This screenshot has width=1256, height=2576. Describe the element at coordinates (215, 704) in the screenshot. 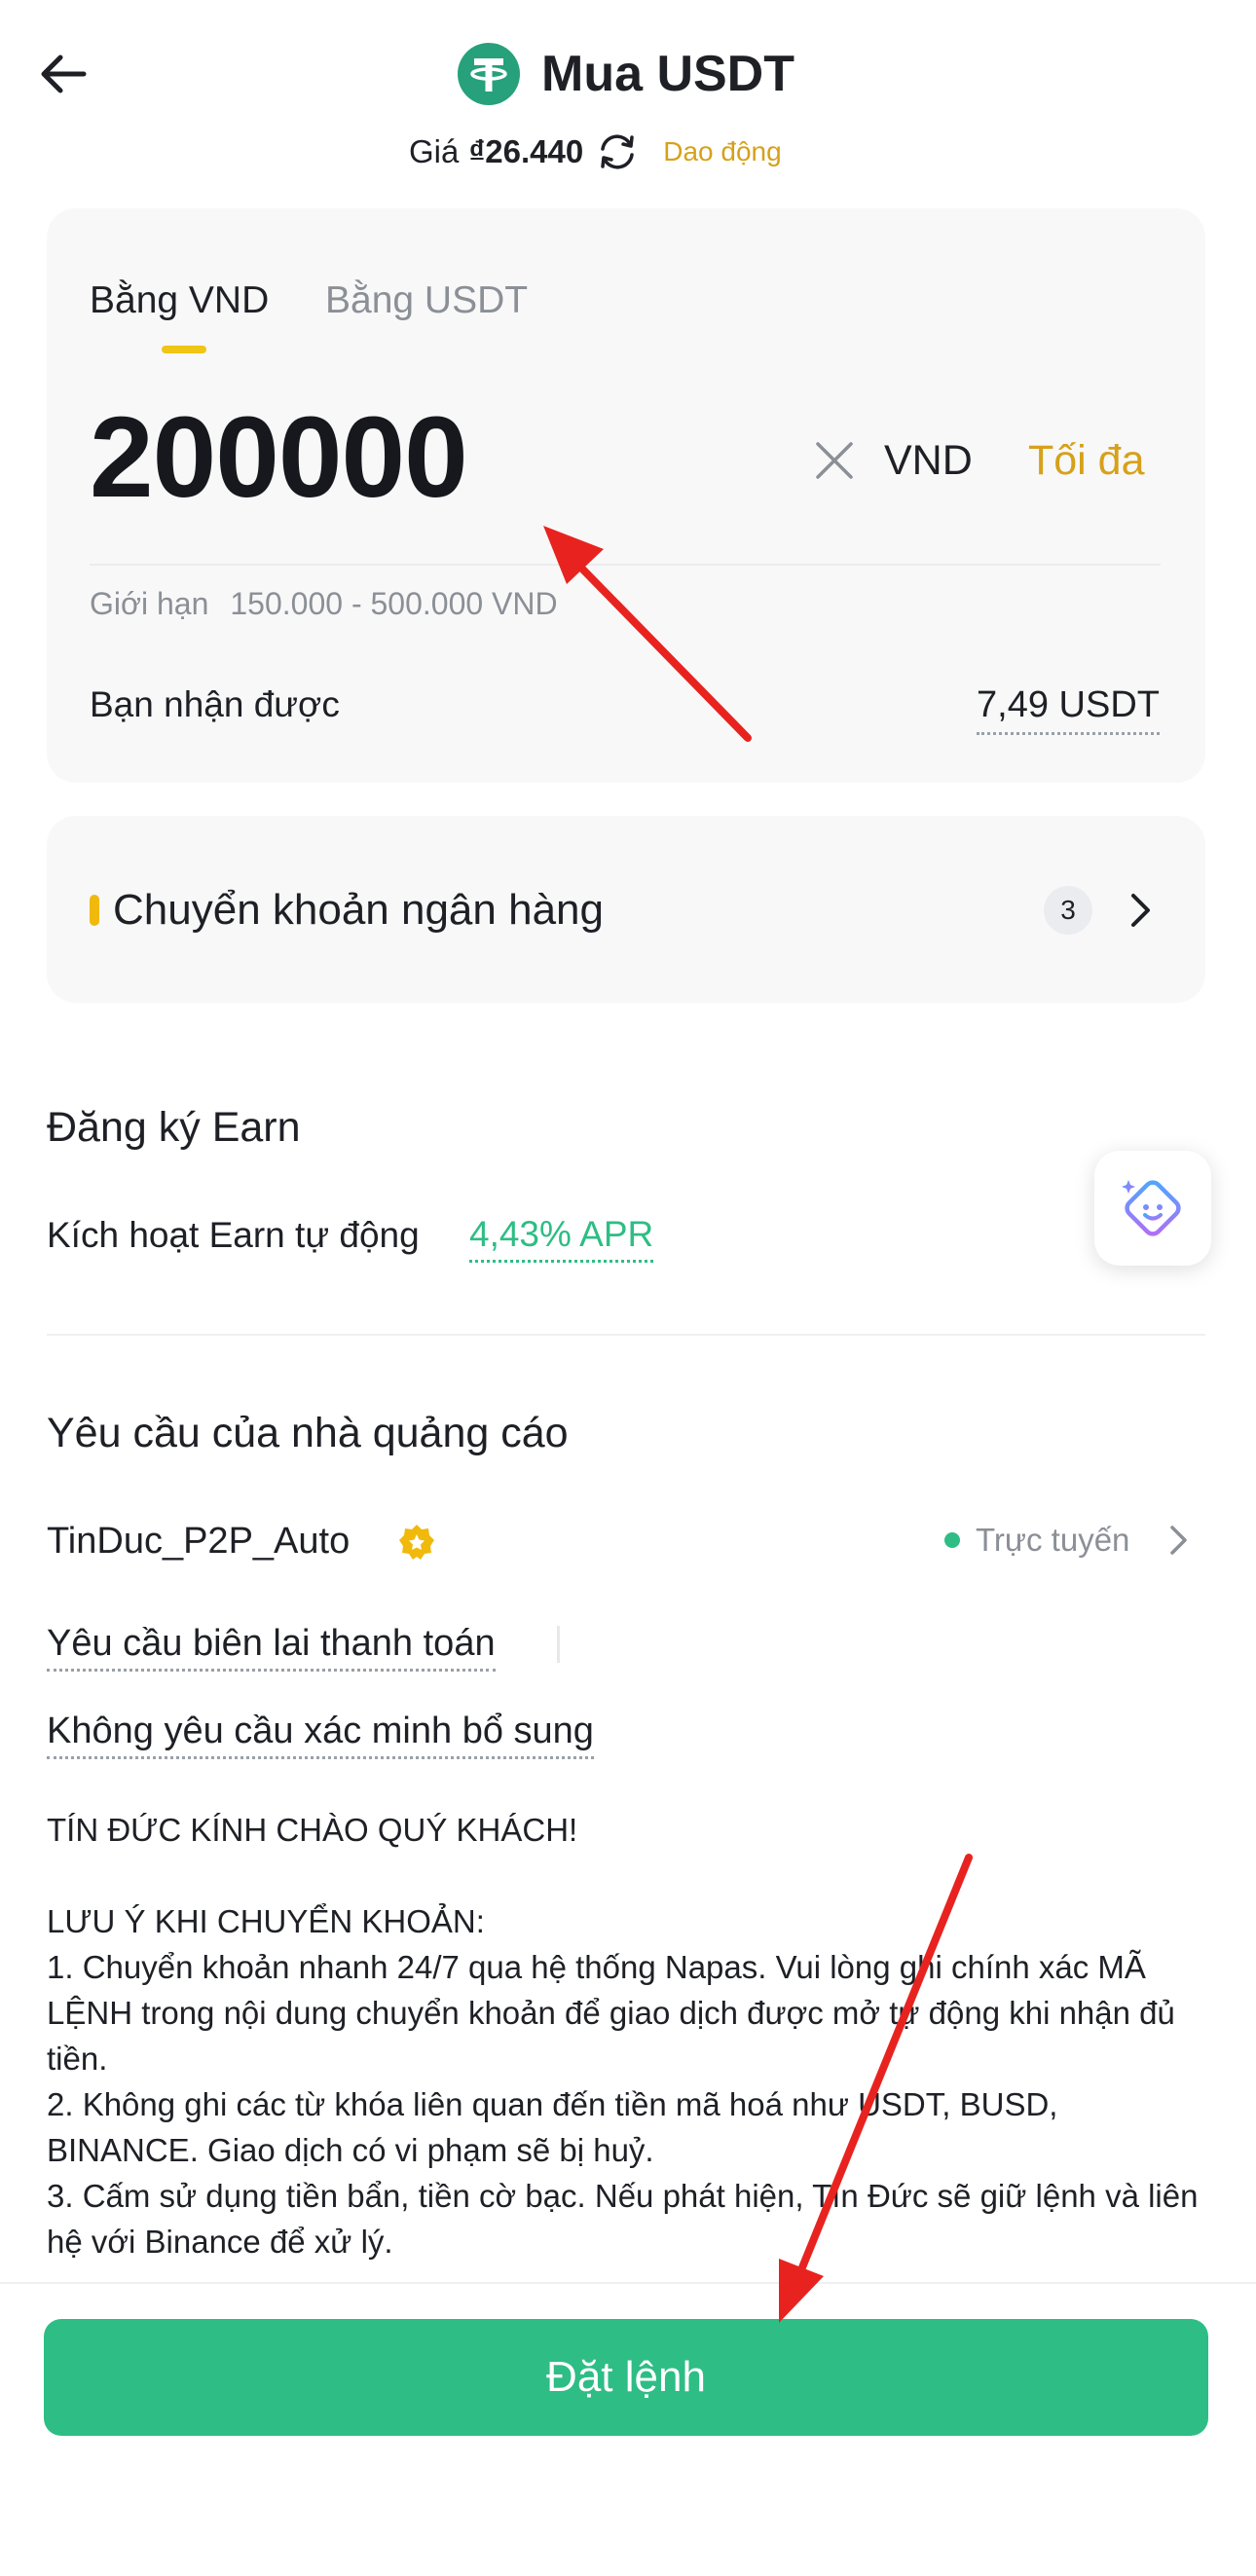

I see `receive-label: Bạn nhận được` at that location.